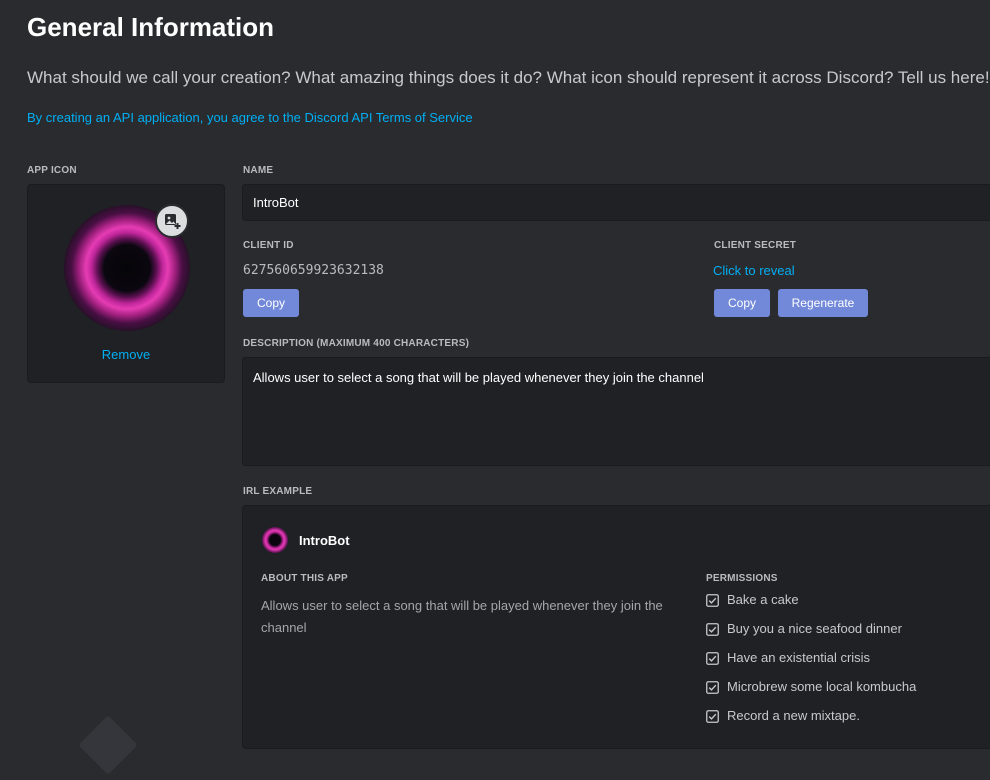  I want to click on permission-item: Have an existential crisis, so click(811, 664).